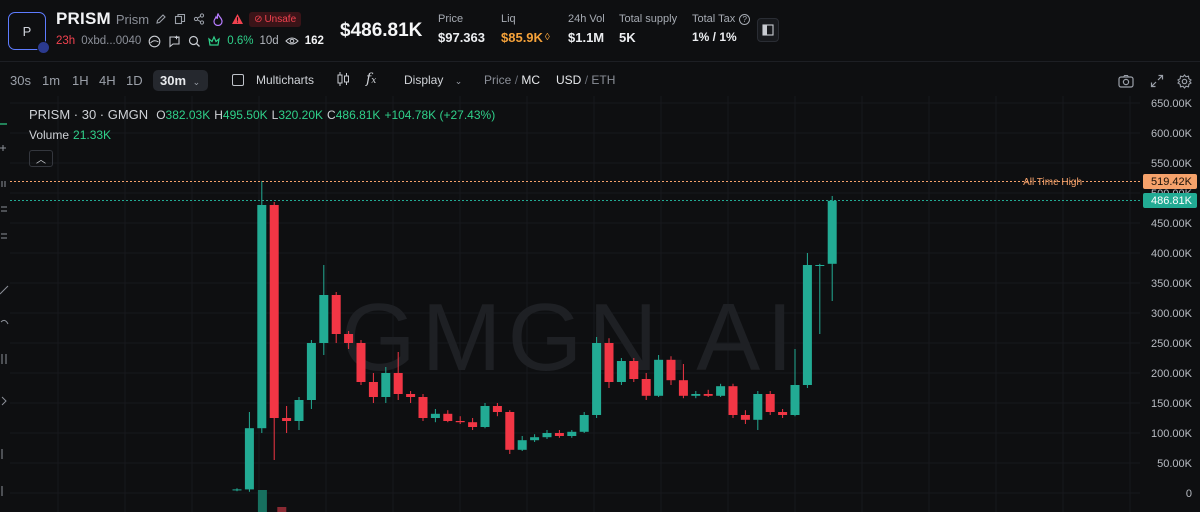 Image resolution: width=1200 pixels, height=512 pixels. Describe the element at coordinates (1172, 104) in the screenshot. I see `y-tick-label: 650.00K` at that location.